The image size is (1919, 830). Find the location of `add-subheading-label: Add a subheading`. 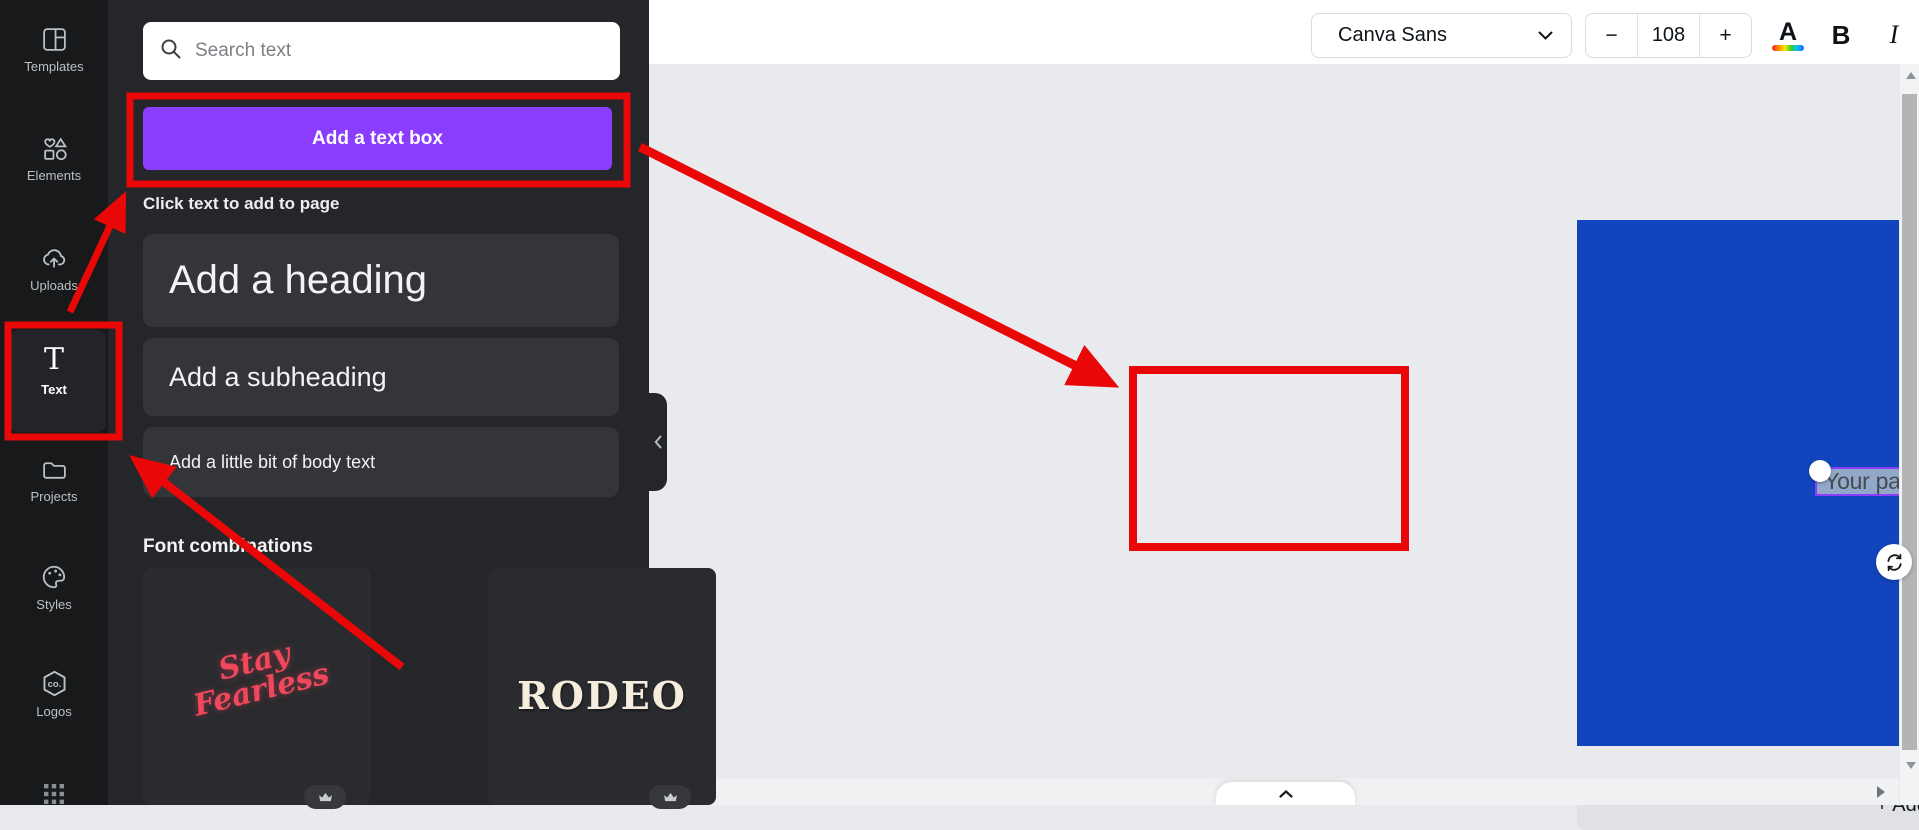

add-subheading-label: Add a subheading is located at coordinates (278, 376).